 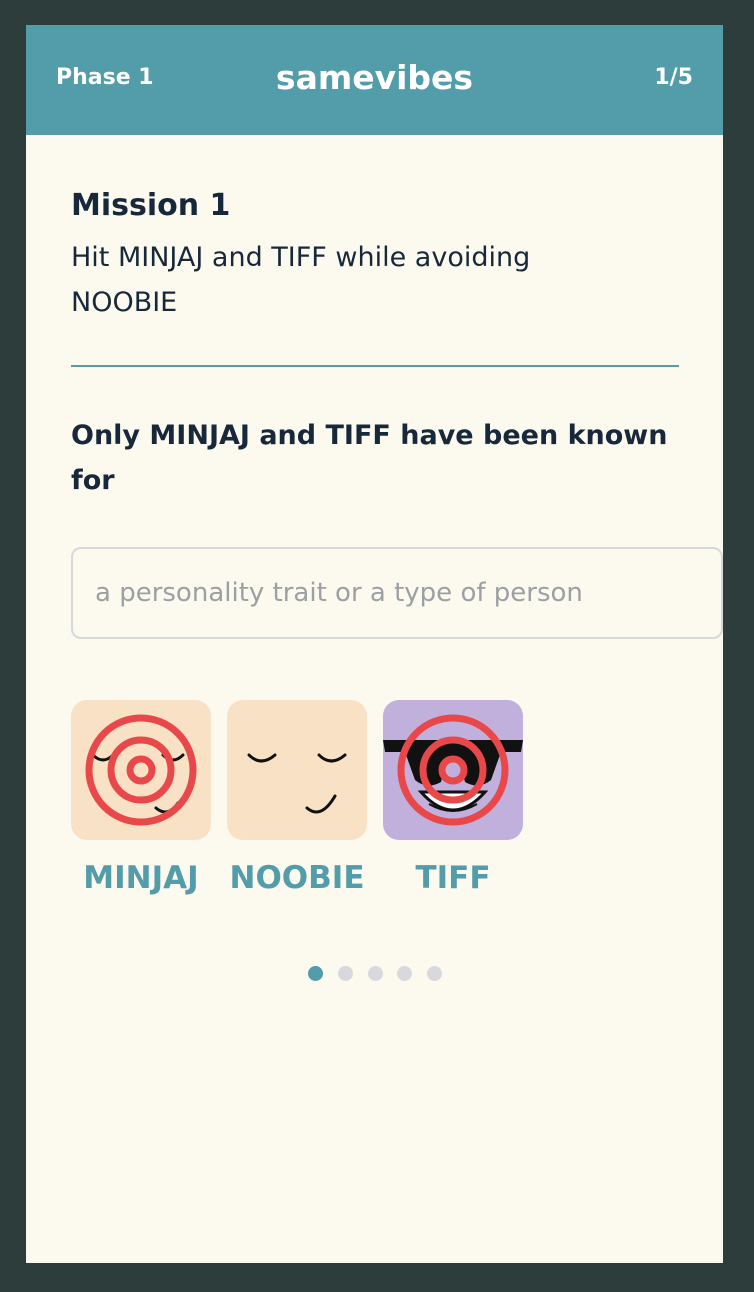 I want to click on app-title: samevibes, so click(x=374, y=77).